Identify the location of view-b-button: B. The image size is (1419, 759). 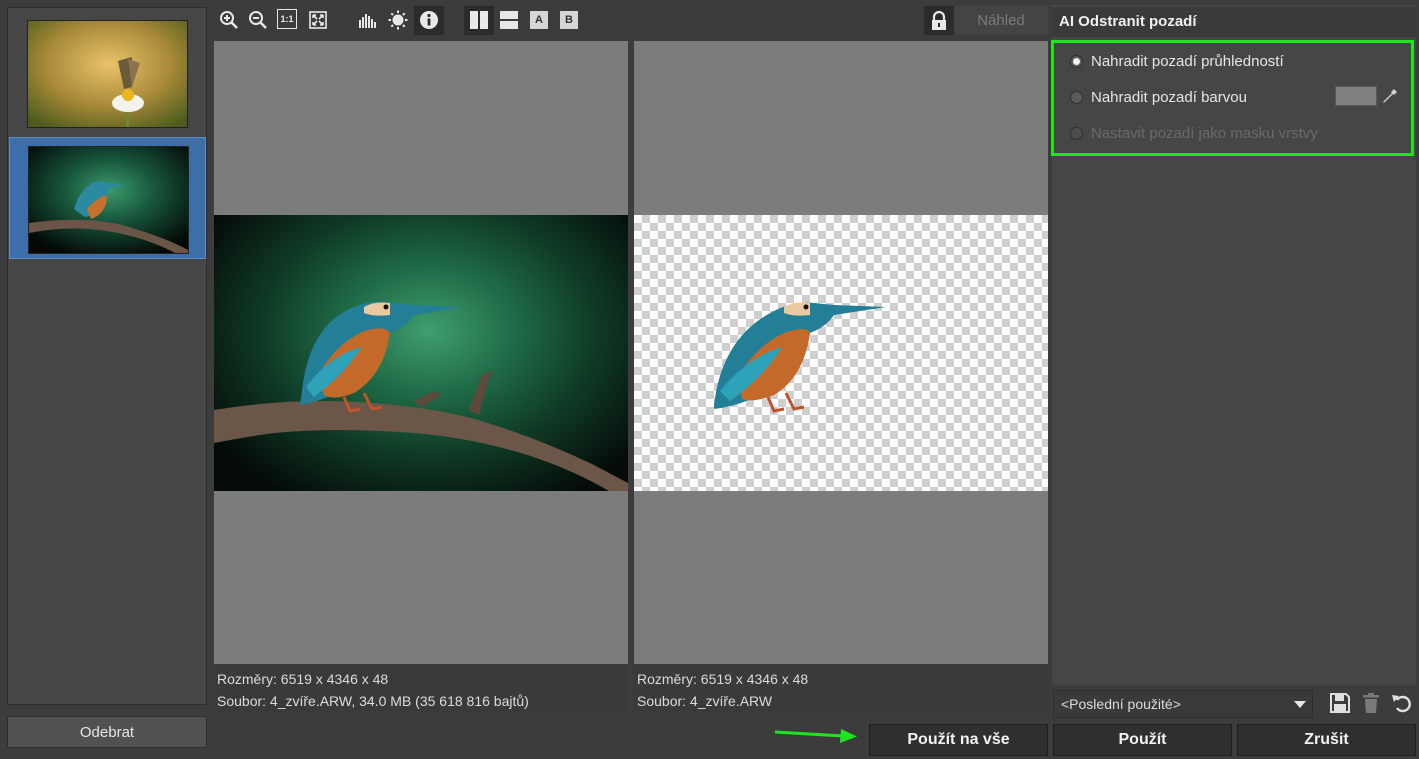
(569, 20).